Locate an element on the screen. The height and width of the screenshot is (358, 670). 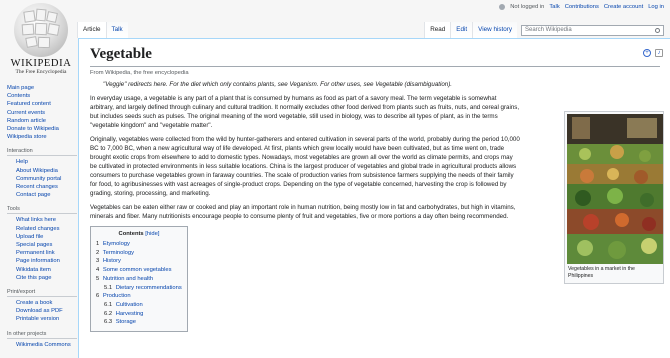
view-tabs: Read Edit View history Search Wikipedia is located at coordinates (544, 30).